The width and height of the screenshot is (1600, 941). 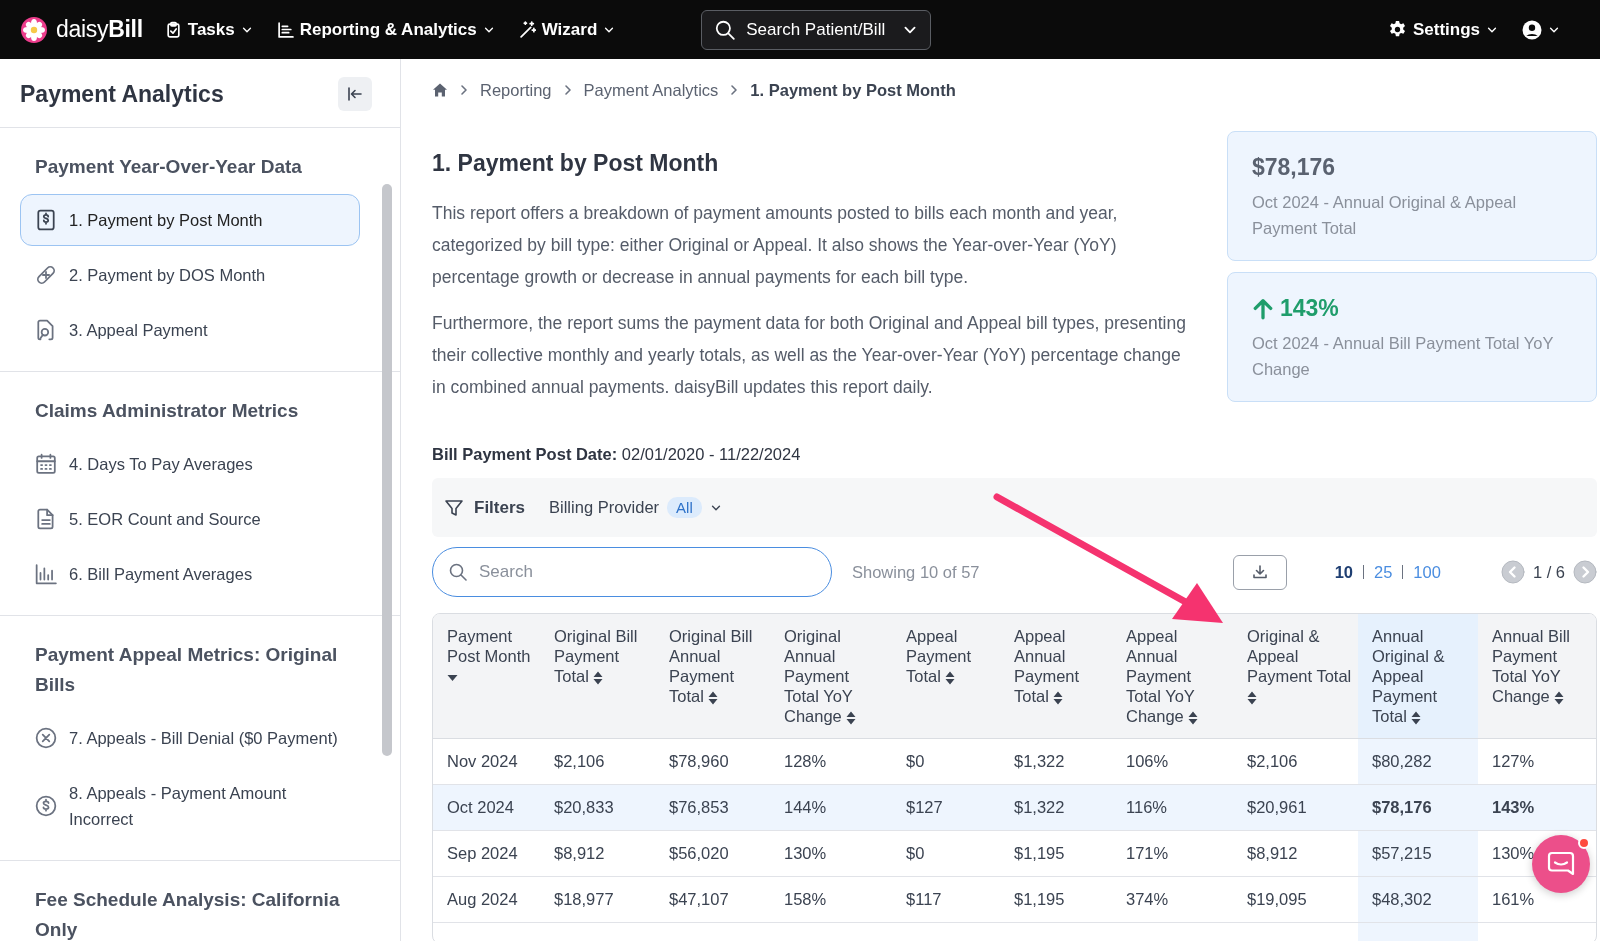 What do you see at coordinates (167, 411) in the screenshot?
I see `section-heading: Claims Administrator Metrics` at bounding box center [167, 411].